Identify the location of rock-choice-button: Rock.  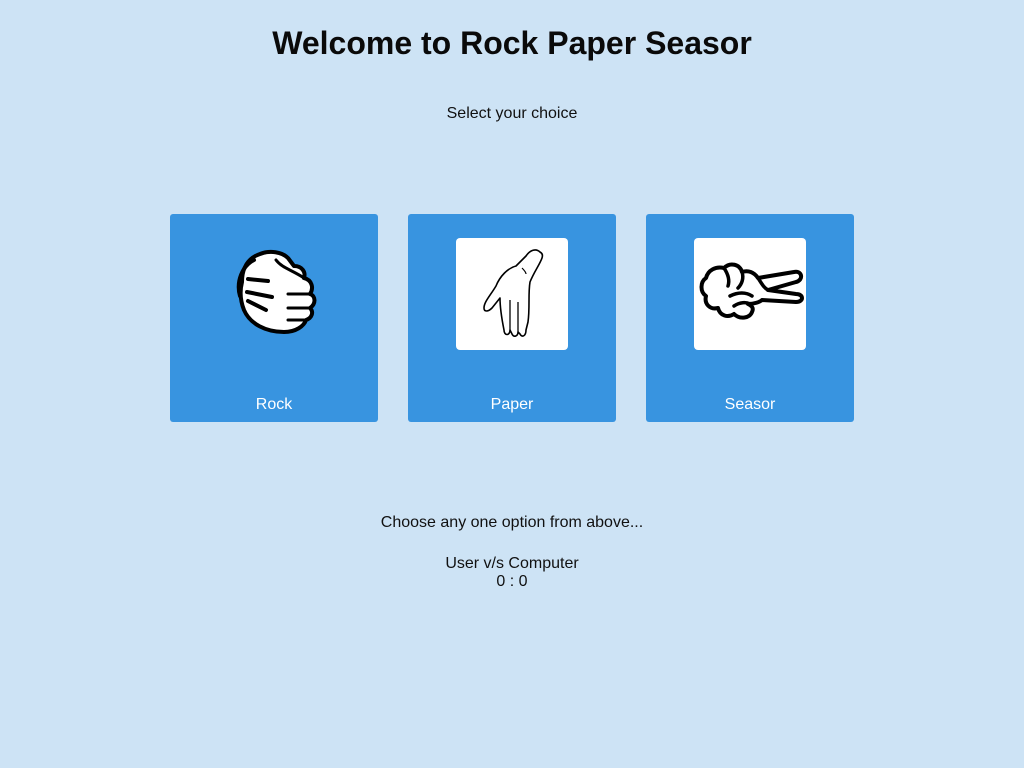
(274, 318).